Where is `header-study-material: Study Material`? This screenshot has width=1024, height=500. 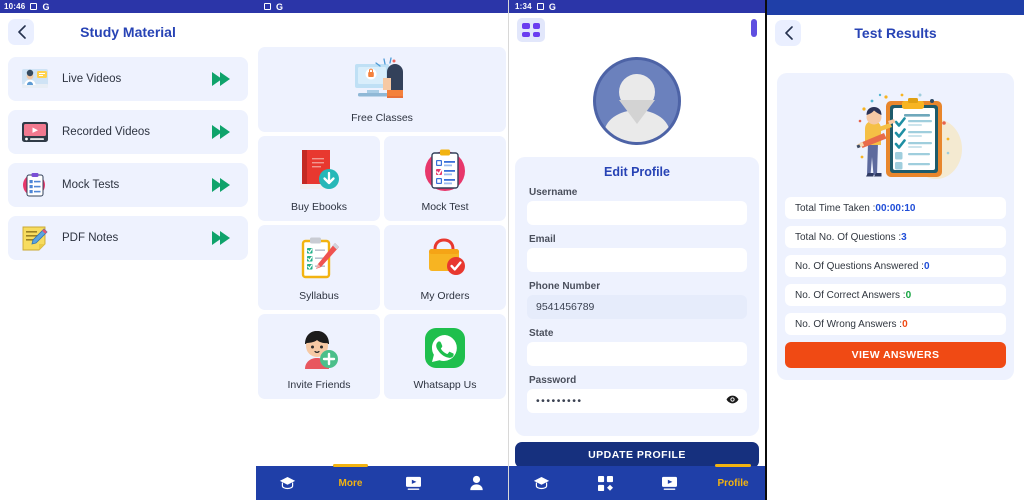 header-study-material: Study Material is located at coordinates (128, 32).